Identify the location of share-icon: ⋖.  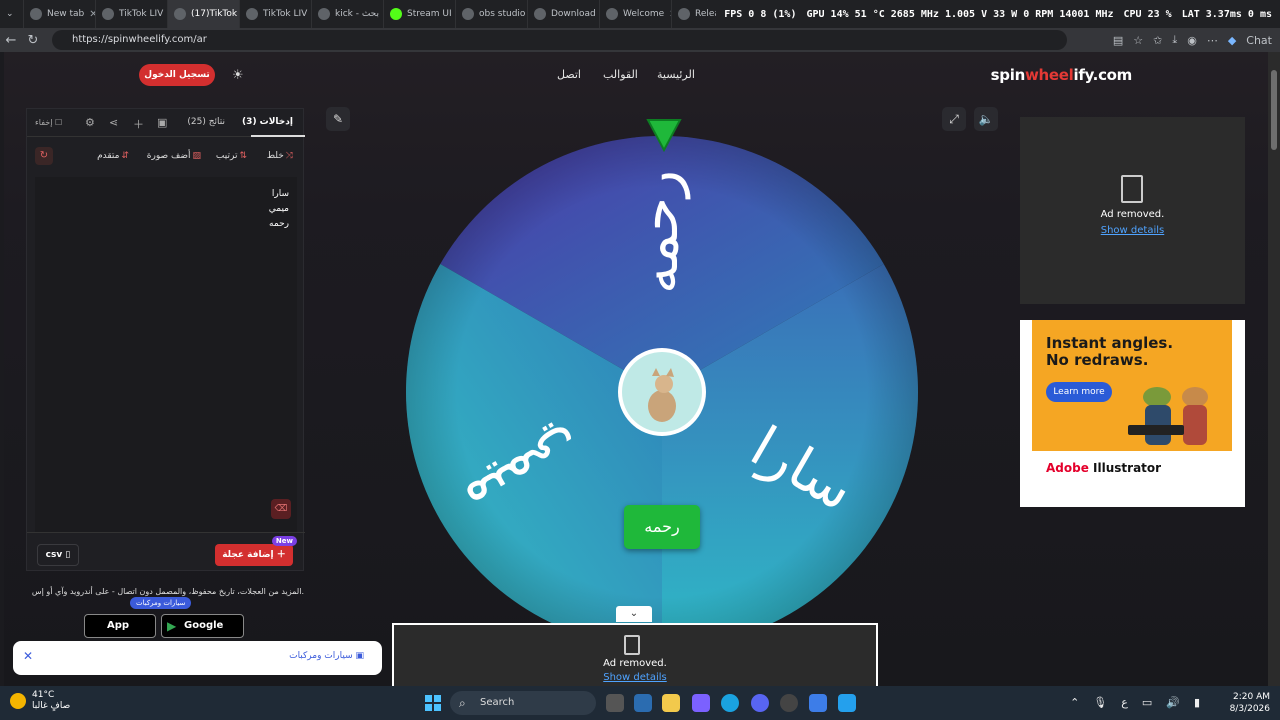
(113, 122).